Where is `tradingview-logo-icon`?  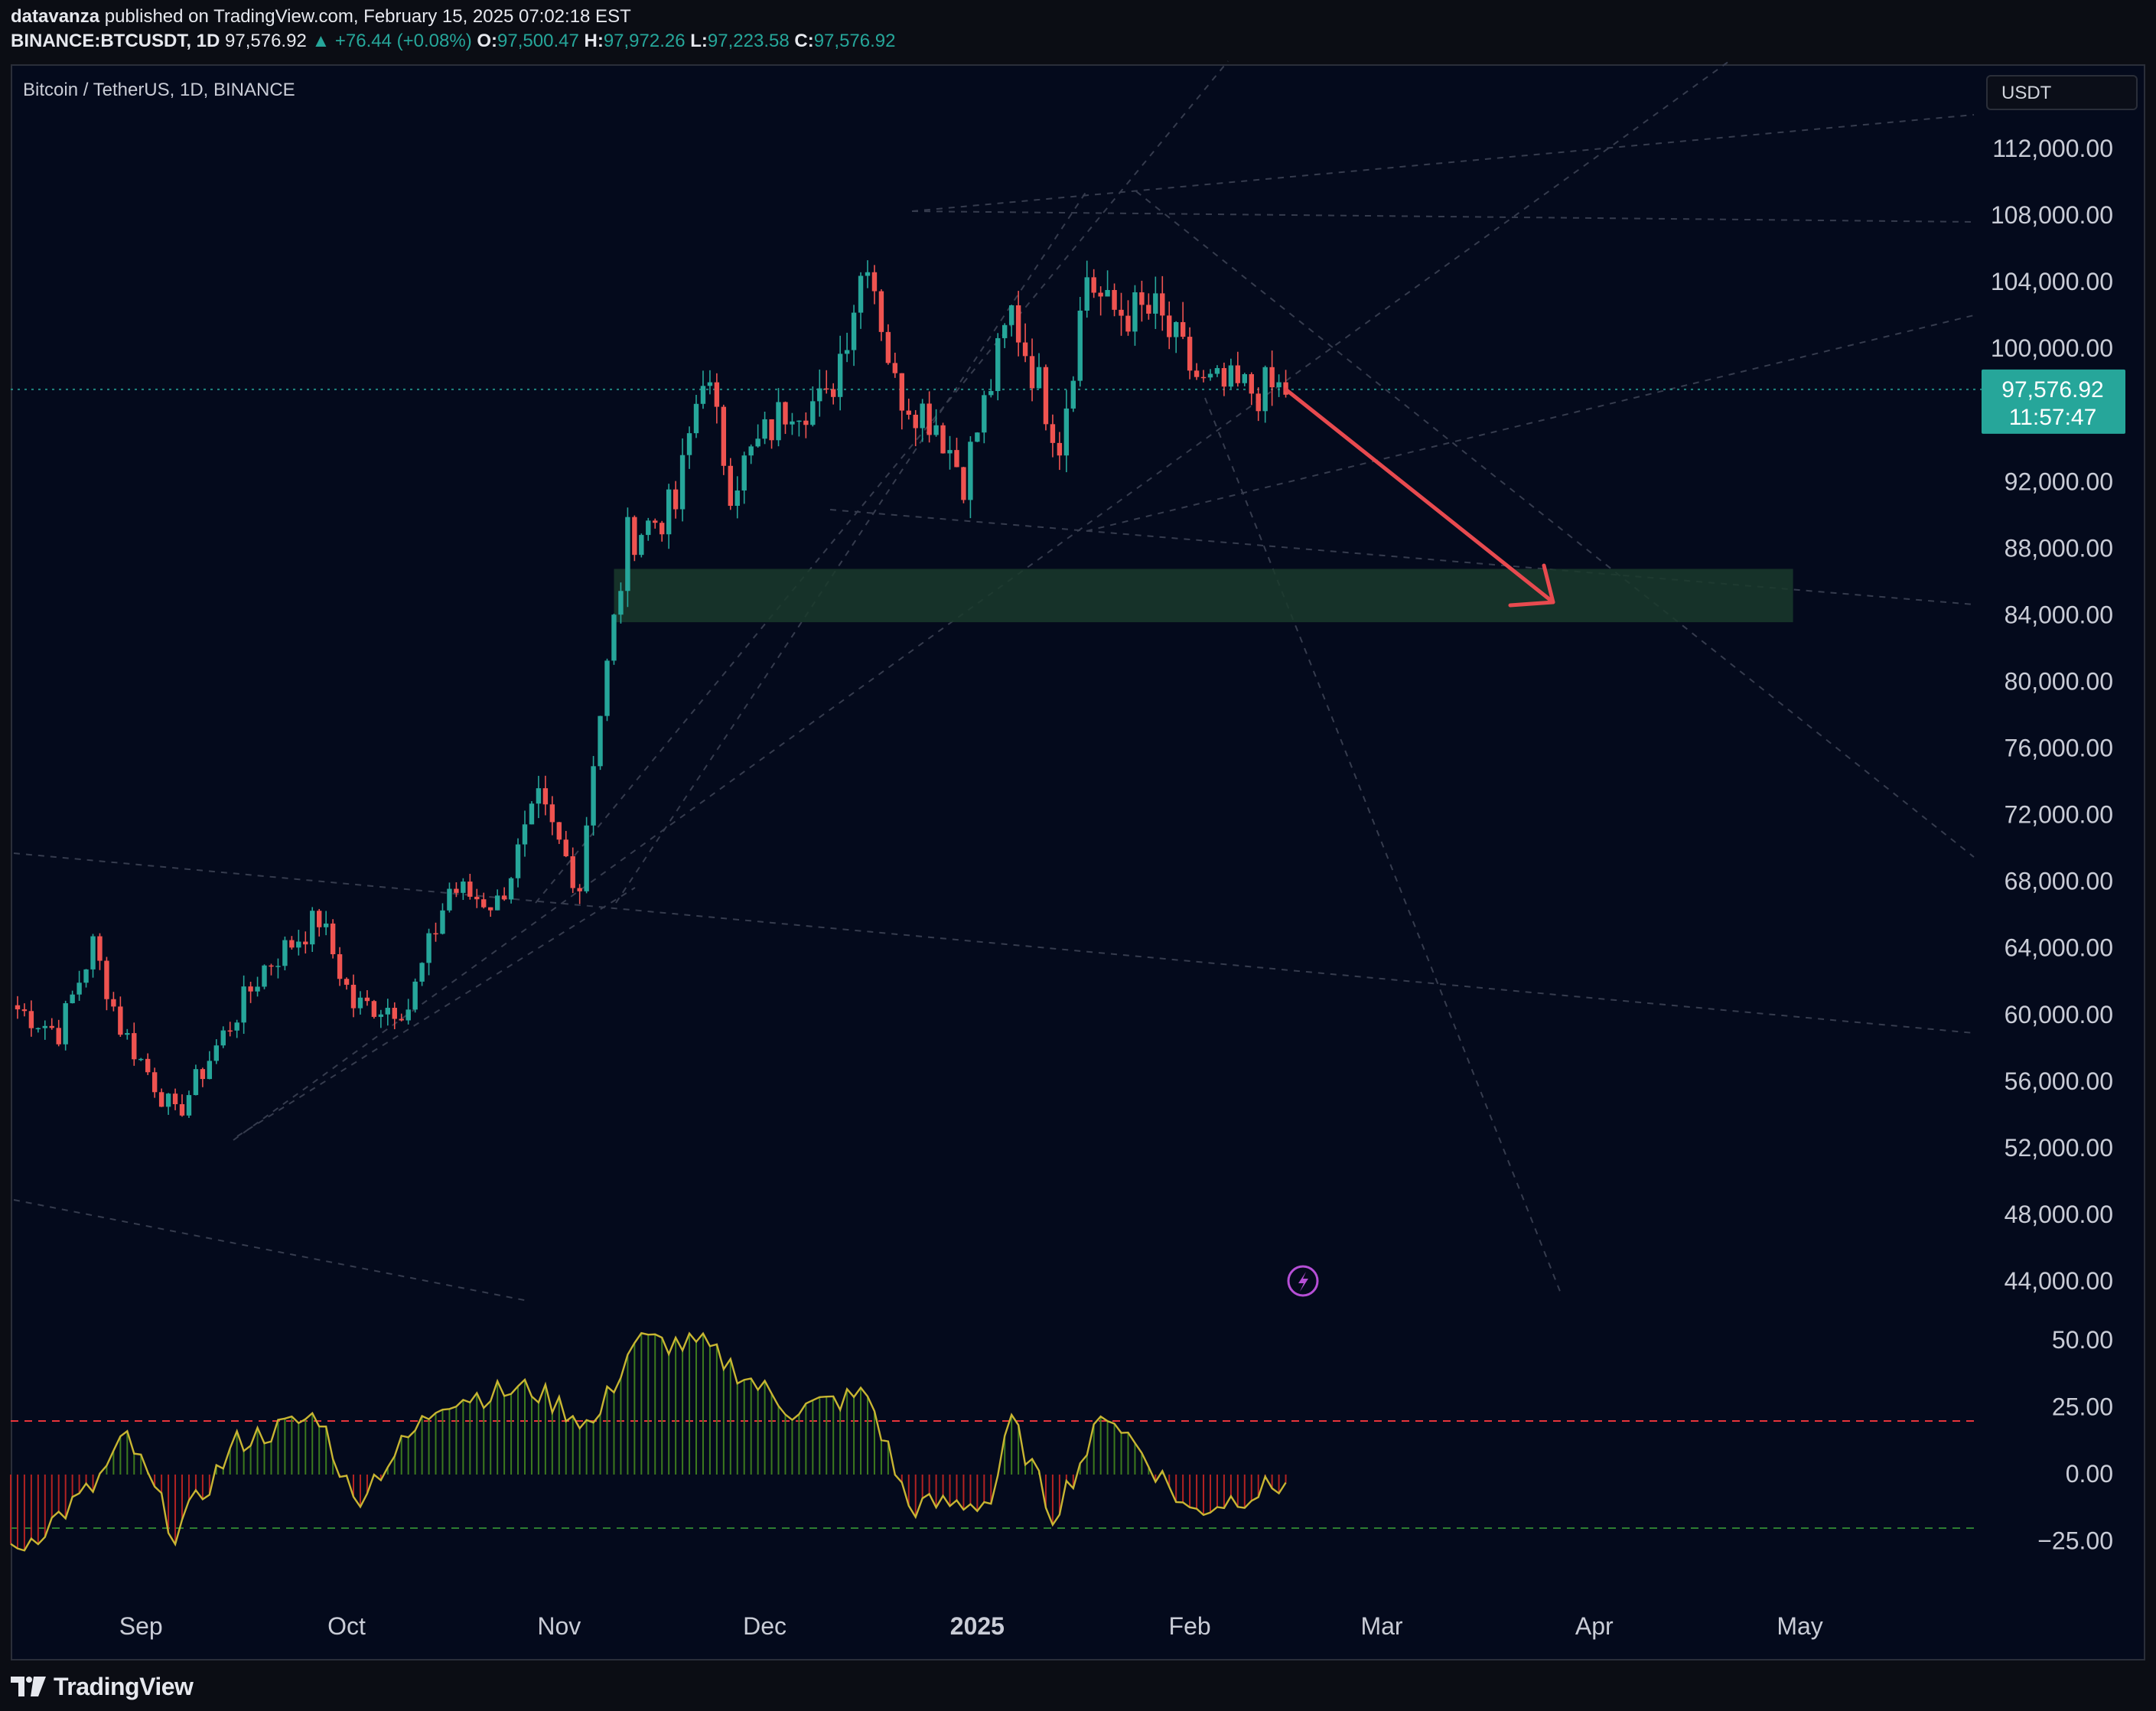 tradingview-logo-icon is located at coordinates (28, 1686).